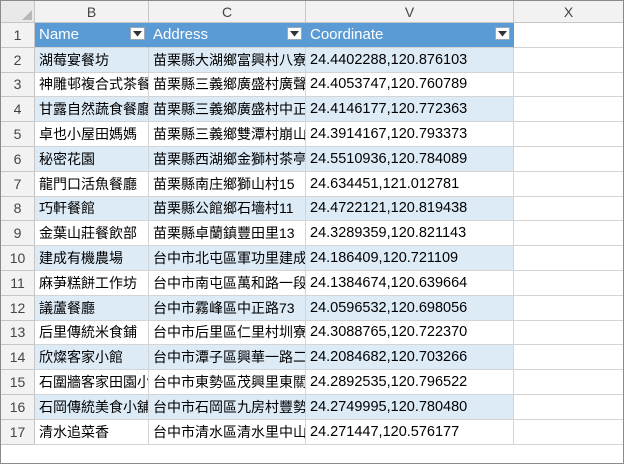  I want to click on name-cell: 金葉山莊餐飲部, so click(92, 234).